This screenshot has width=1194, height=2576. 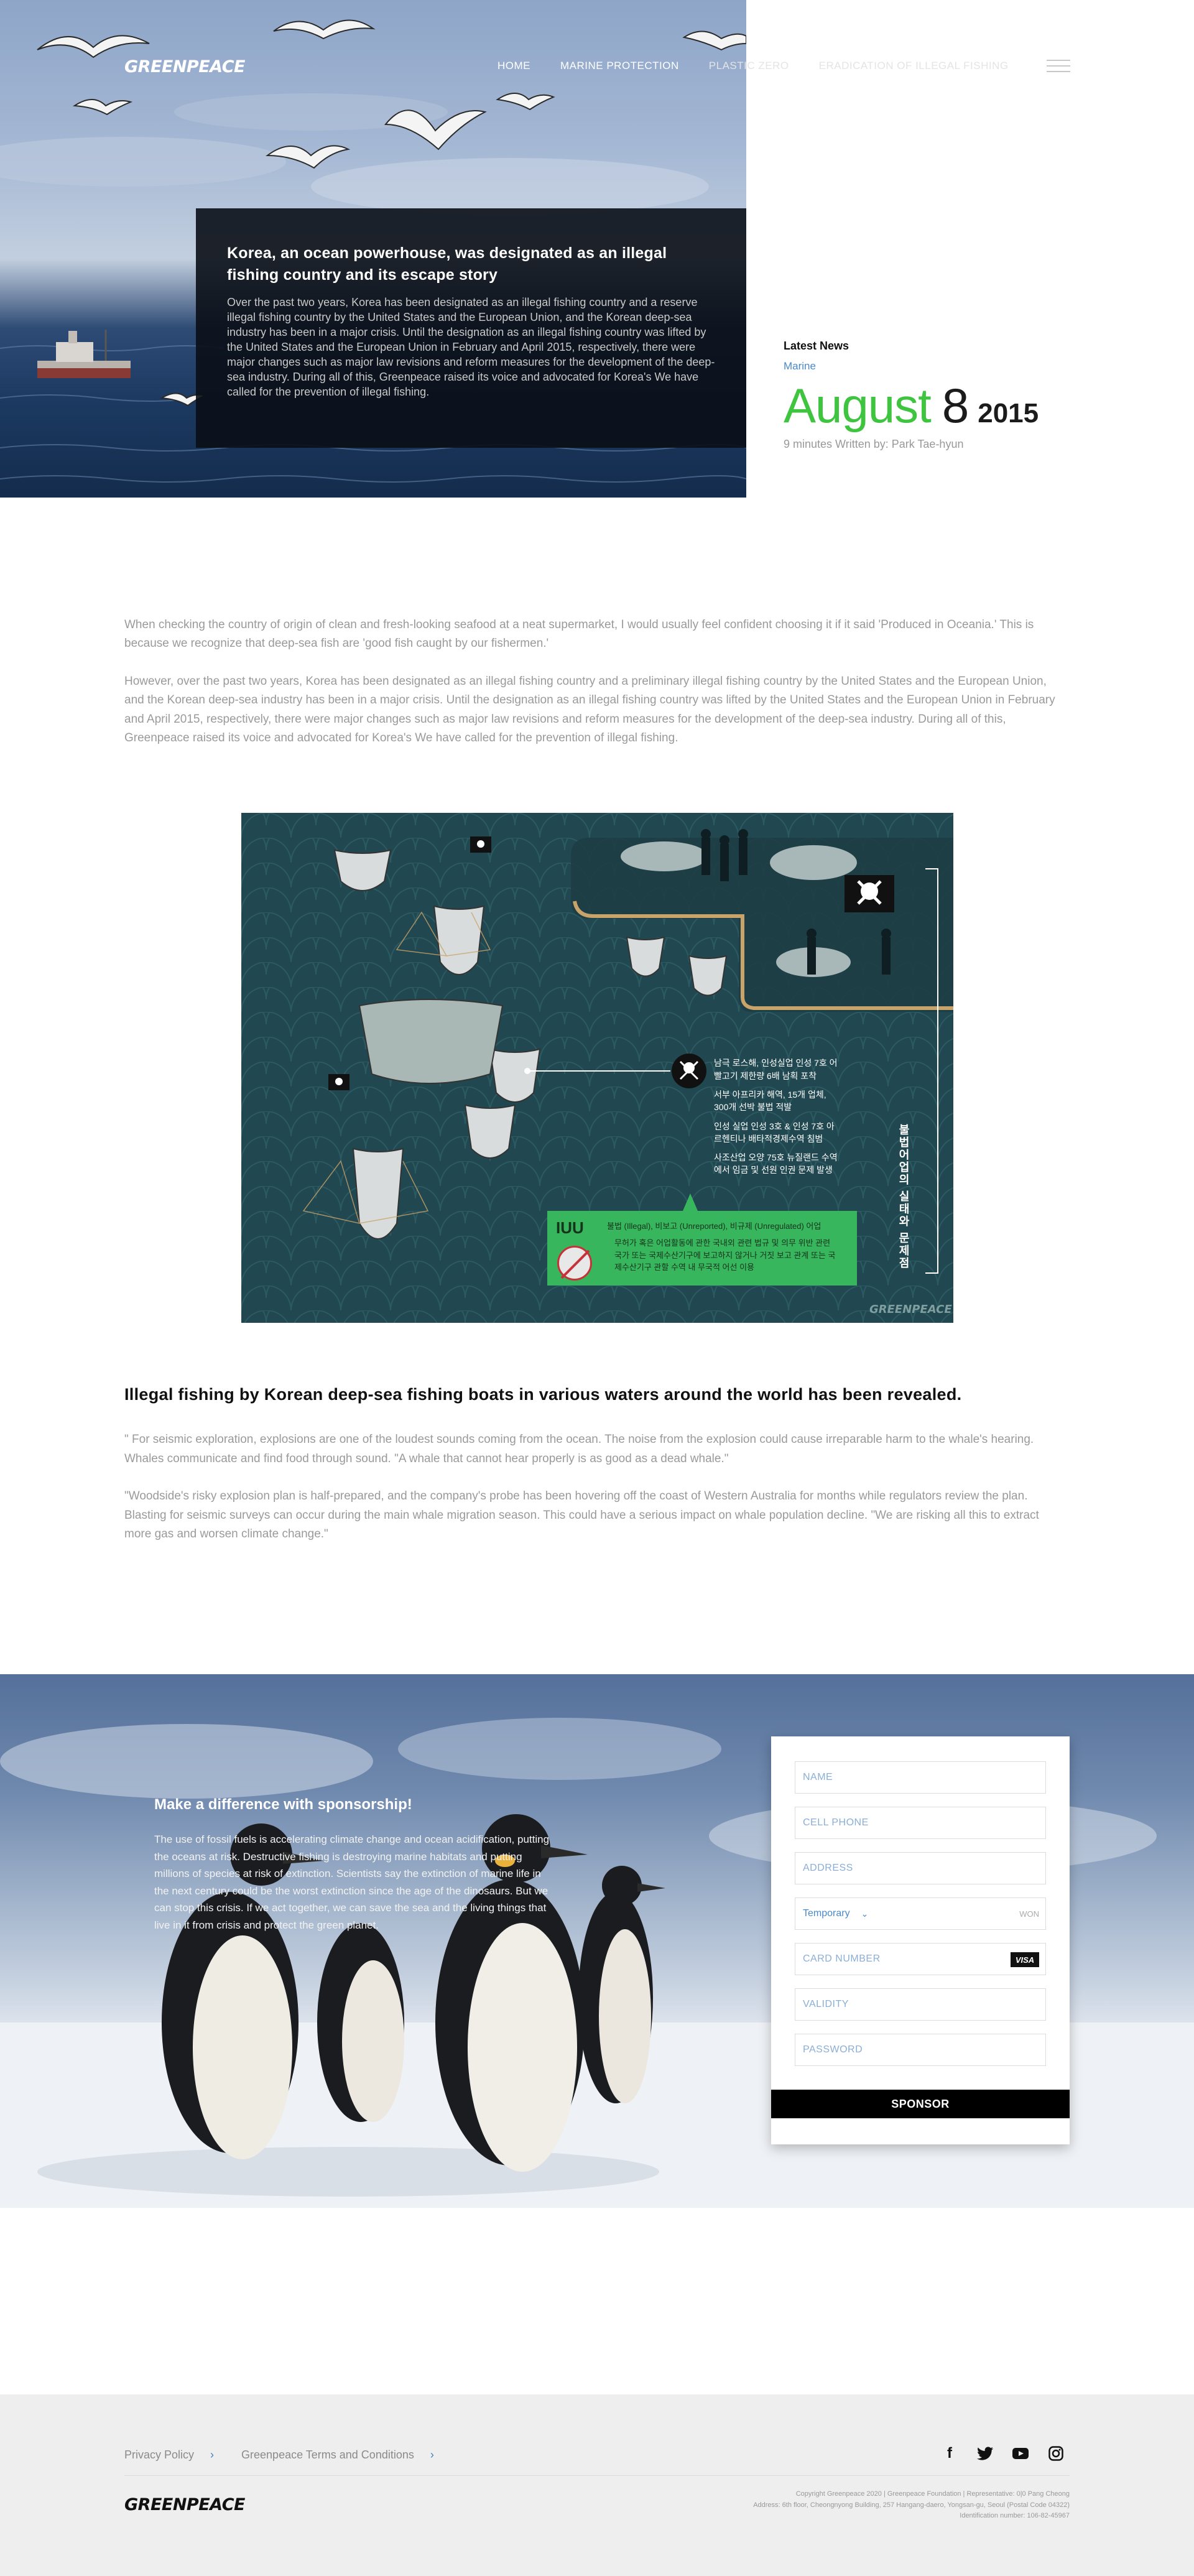 What do you see at coordinates (749, 66) in the screenshot?
I see `nav-link-plastic-zero: PLASTIC ZERO` at bounding box center [749, 66].